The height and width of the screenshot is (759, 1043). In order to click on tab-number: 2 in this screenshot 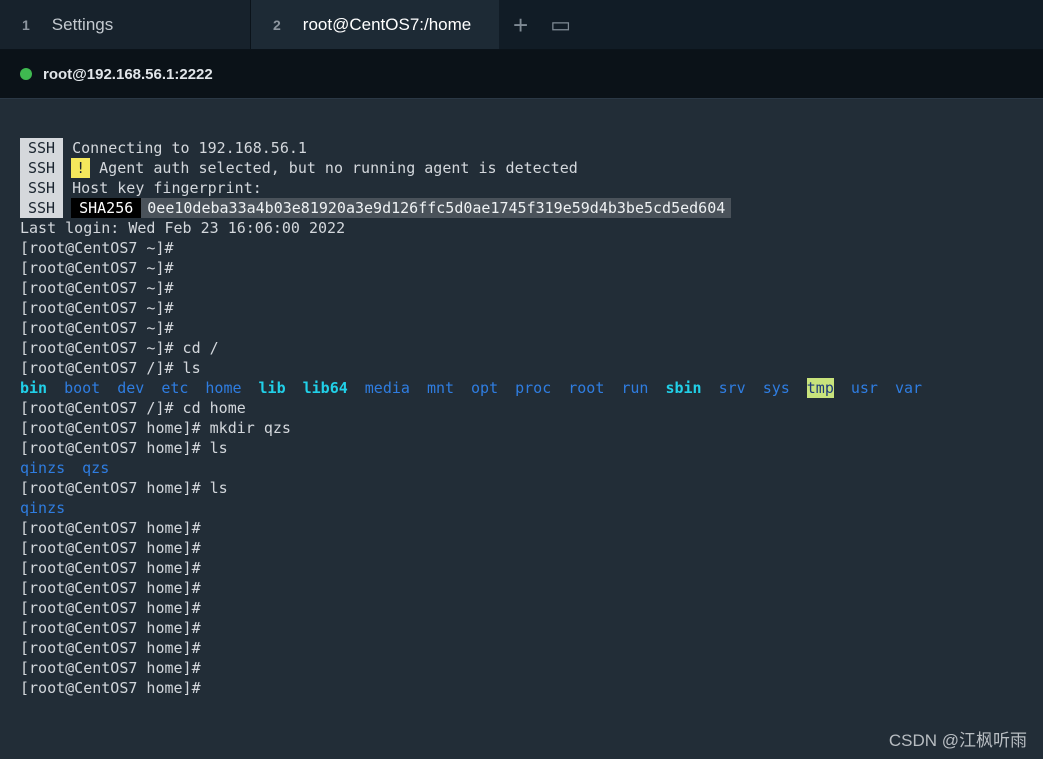, I will do `click(277, 24)`.